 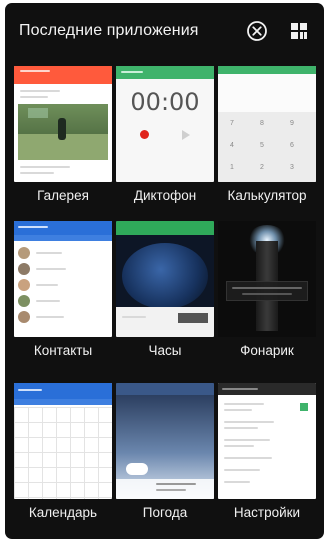 I want to click on close-all-button, so click(x=257, y=31).